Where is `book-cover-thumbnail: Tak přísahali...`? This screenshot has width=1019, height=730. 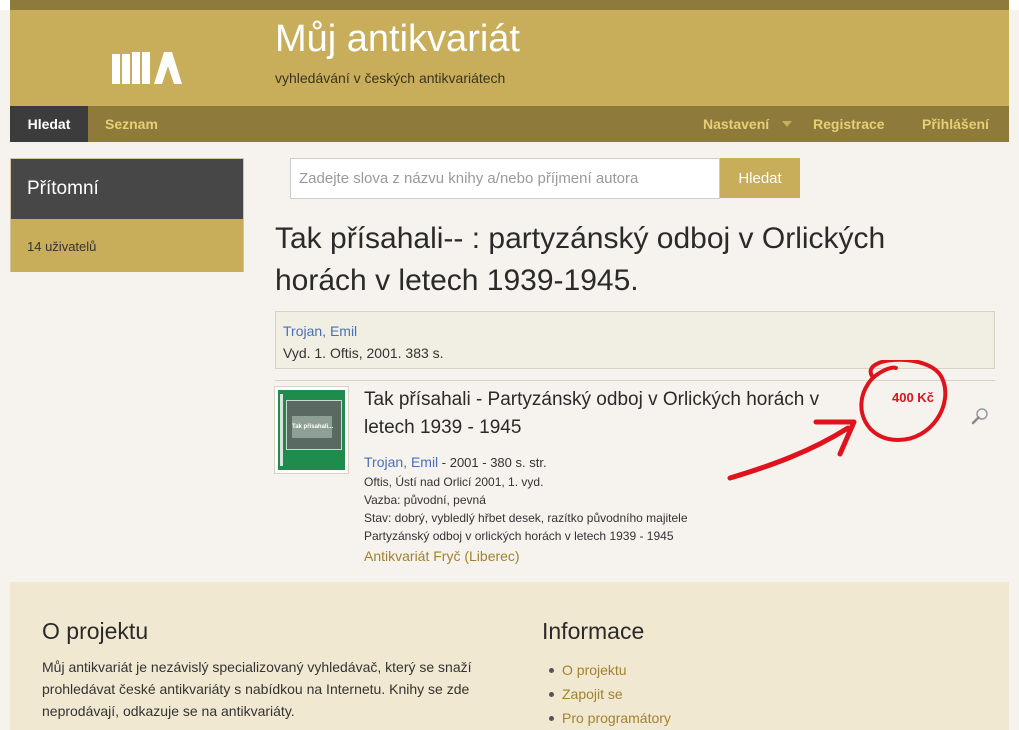
book-cover-thumbnail: Tak přísahali... is located at coordinates (311, 430).